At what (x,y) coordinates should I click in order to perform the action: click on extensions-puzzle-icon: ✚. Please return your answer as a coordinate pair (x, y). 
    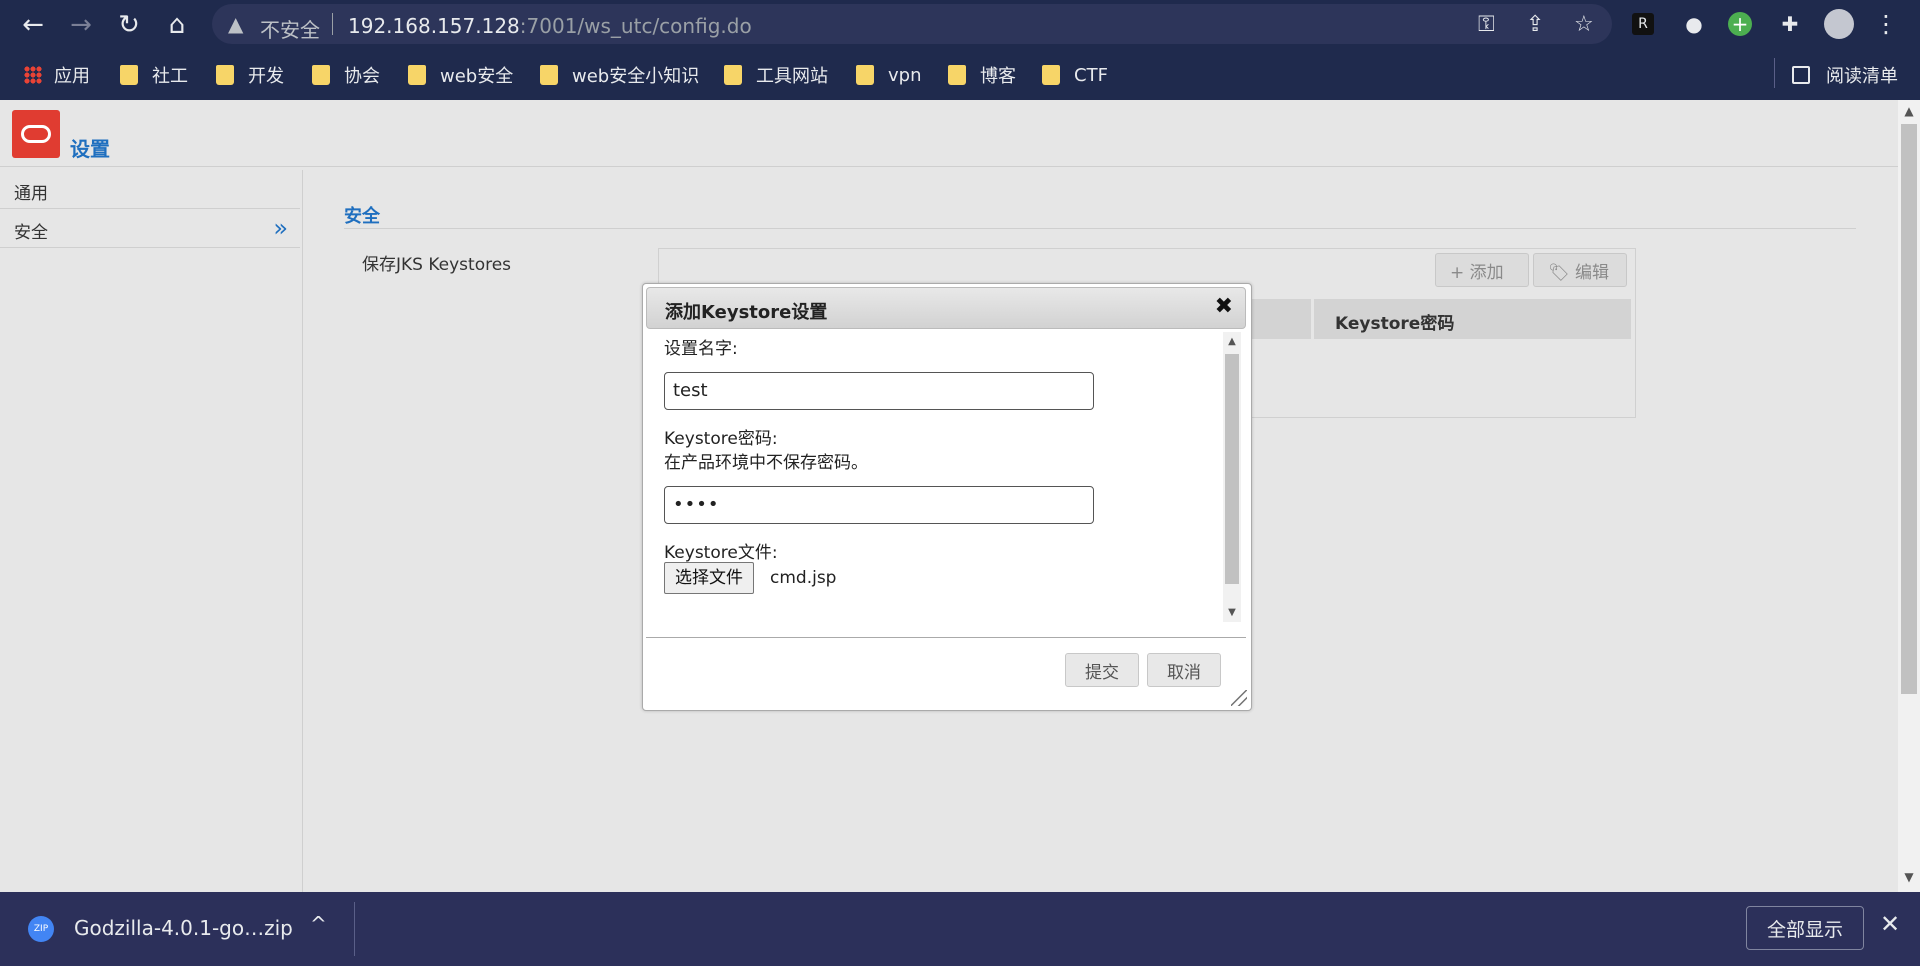
    Looking at the image, I should click on (1790, 24).